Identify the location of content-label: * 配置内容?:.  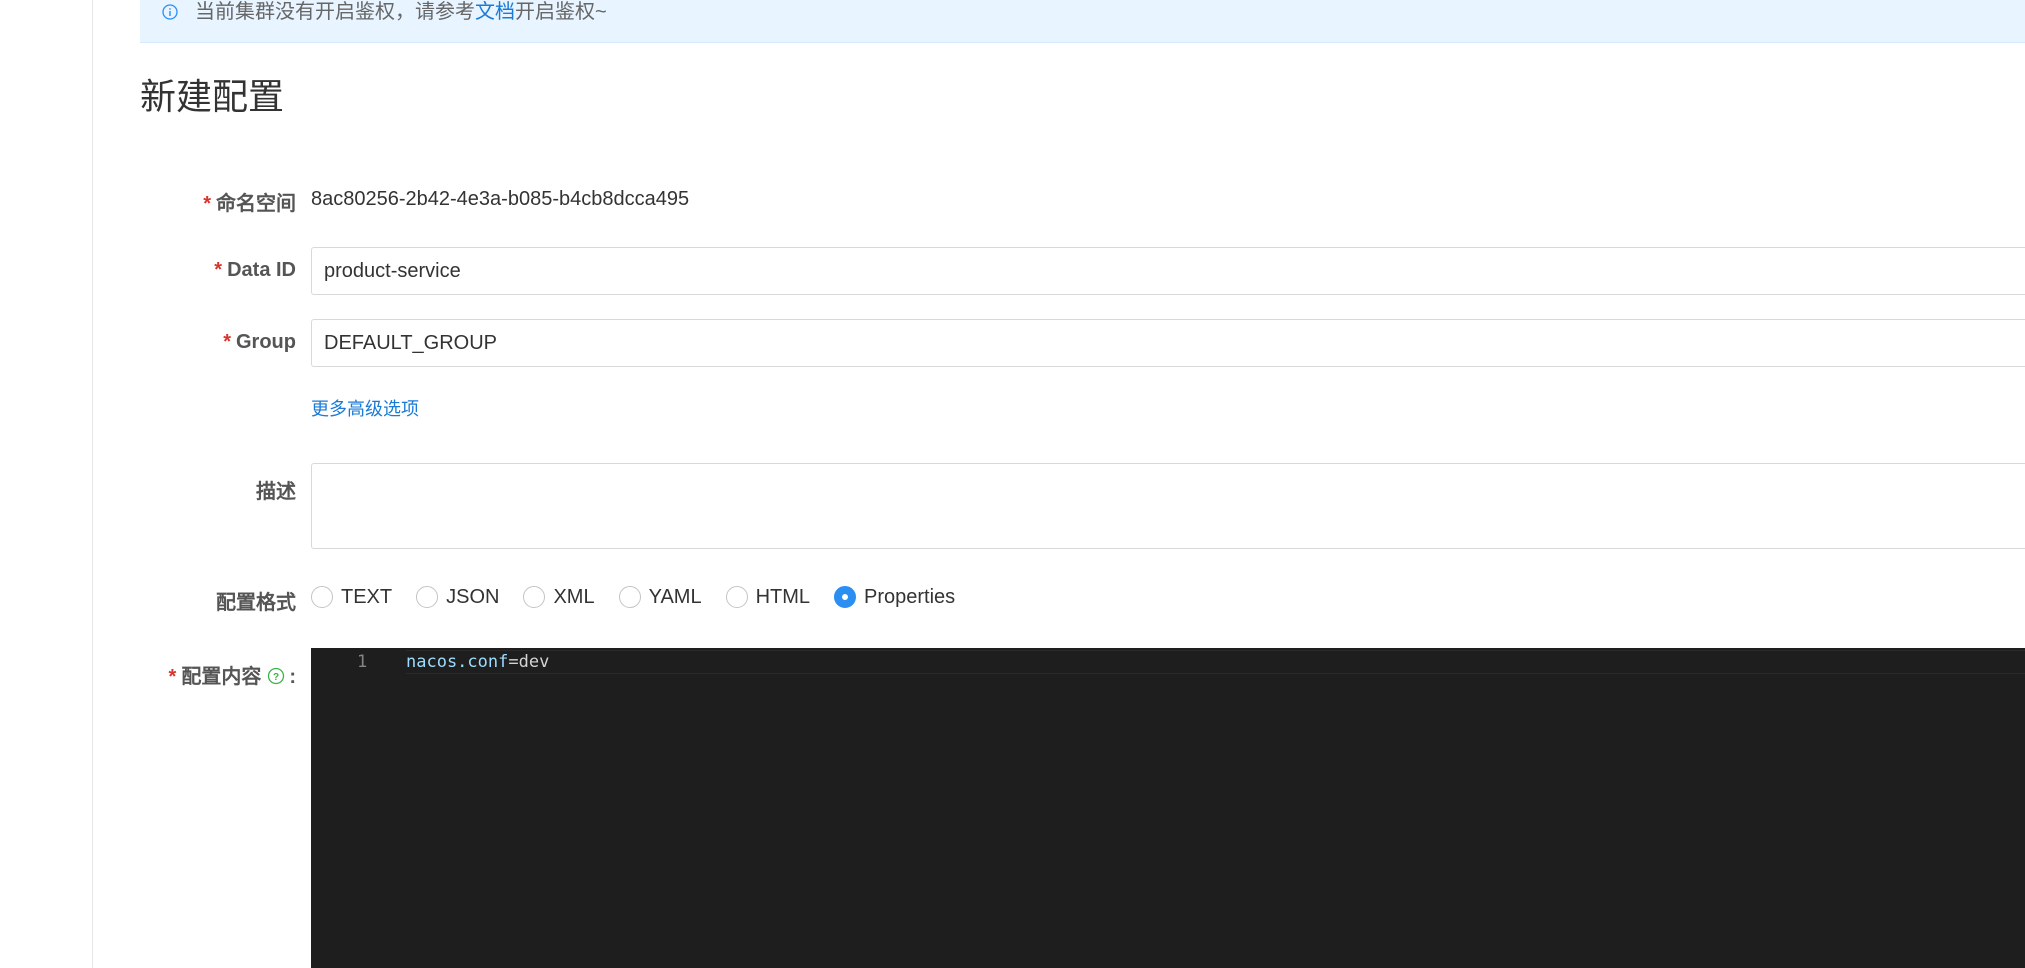
(218, 674).